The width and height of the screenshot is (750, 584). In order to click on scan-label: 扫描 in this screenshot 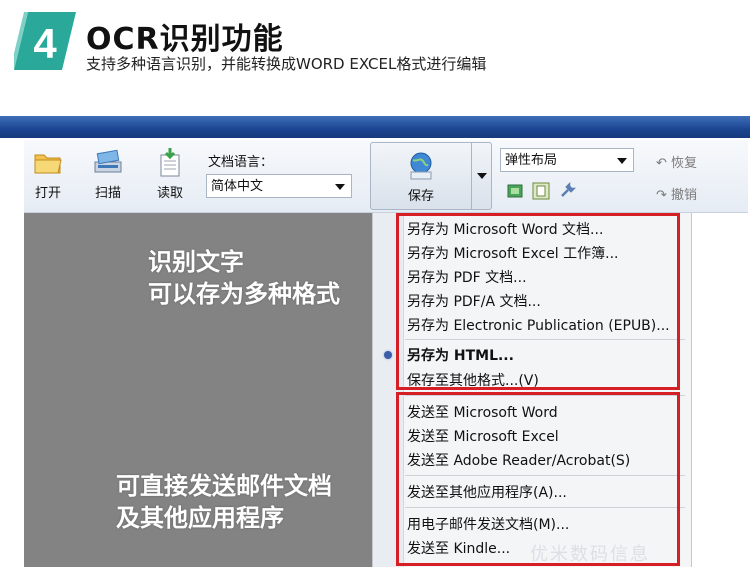, I will do `click(107, 193)`.